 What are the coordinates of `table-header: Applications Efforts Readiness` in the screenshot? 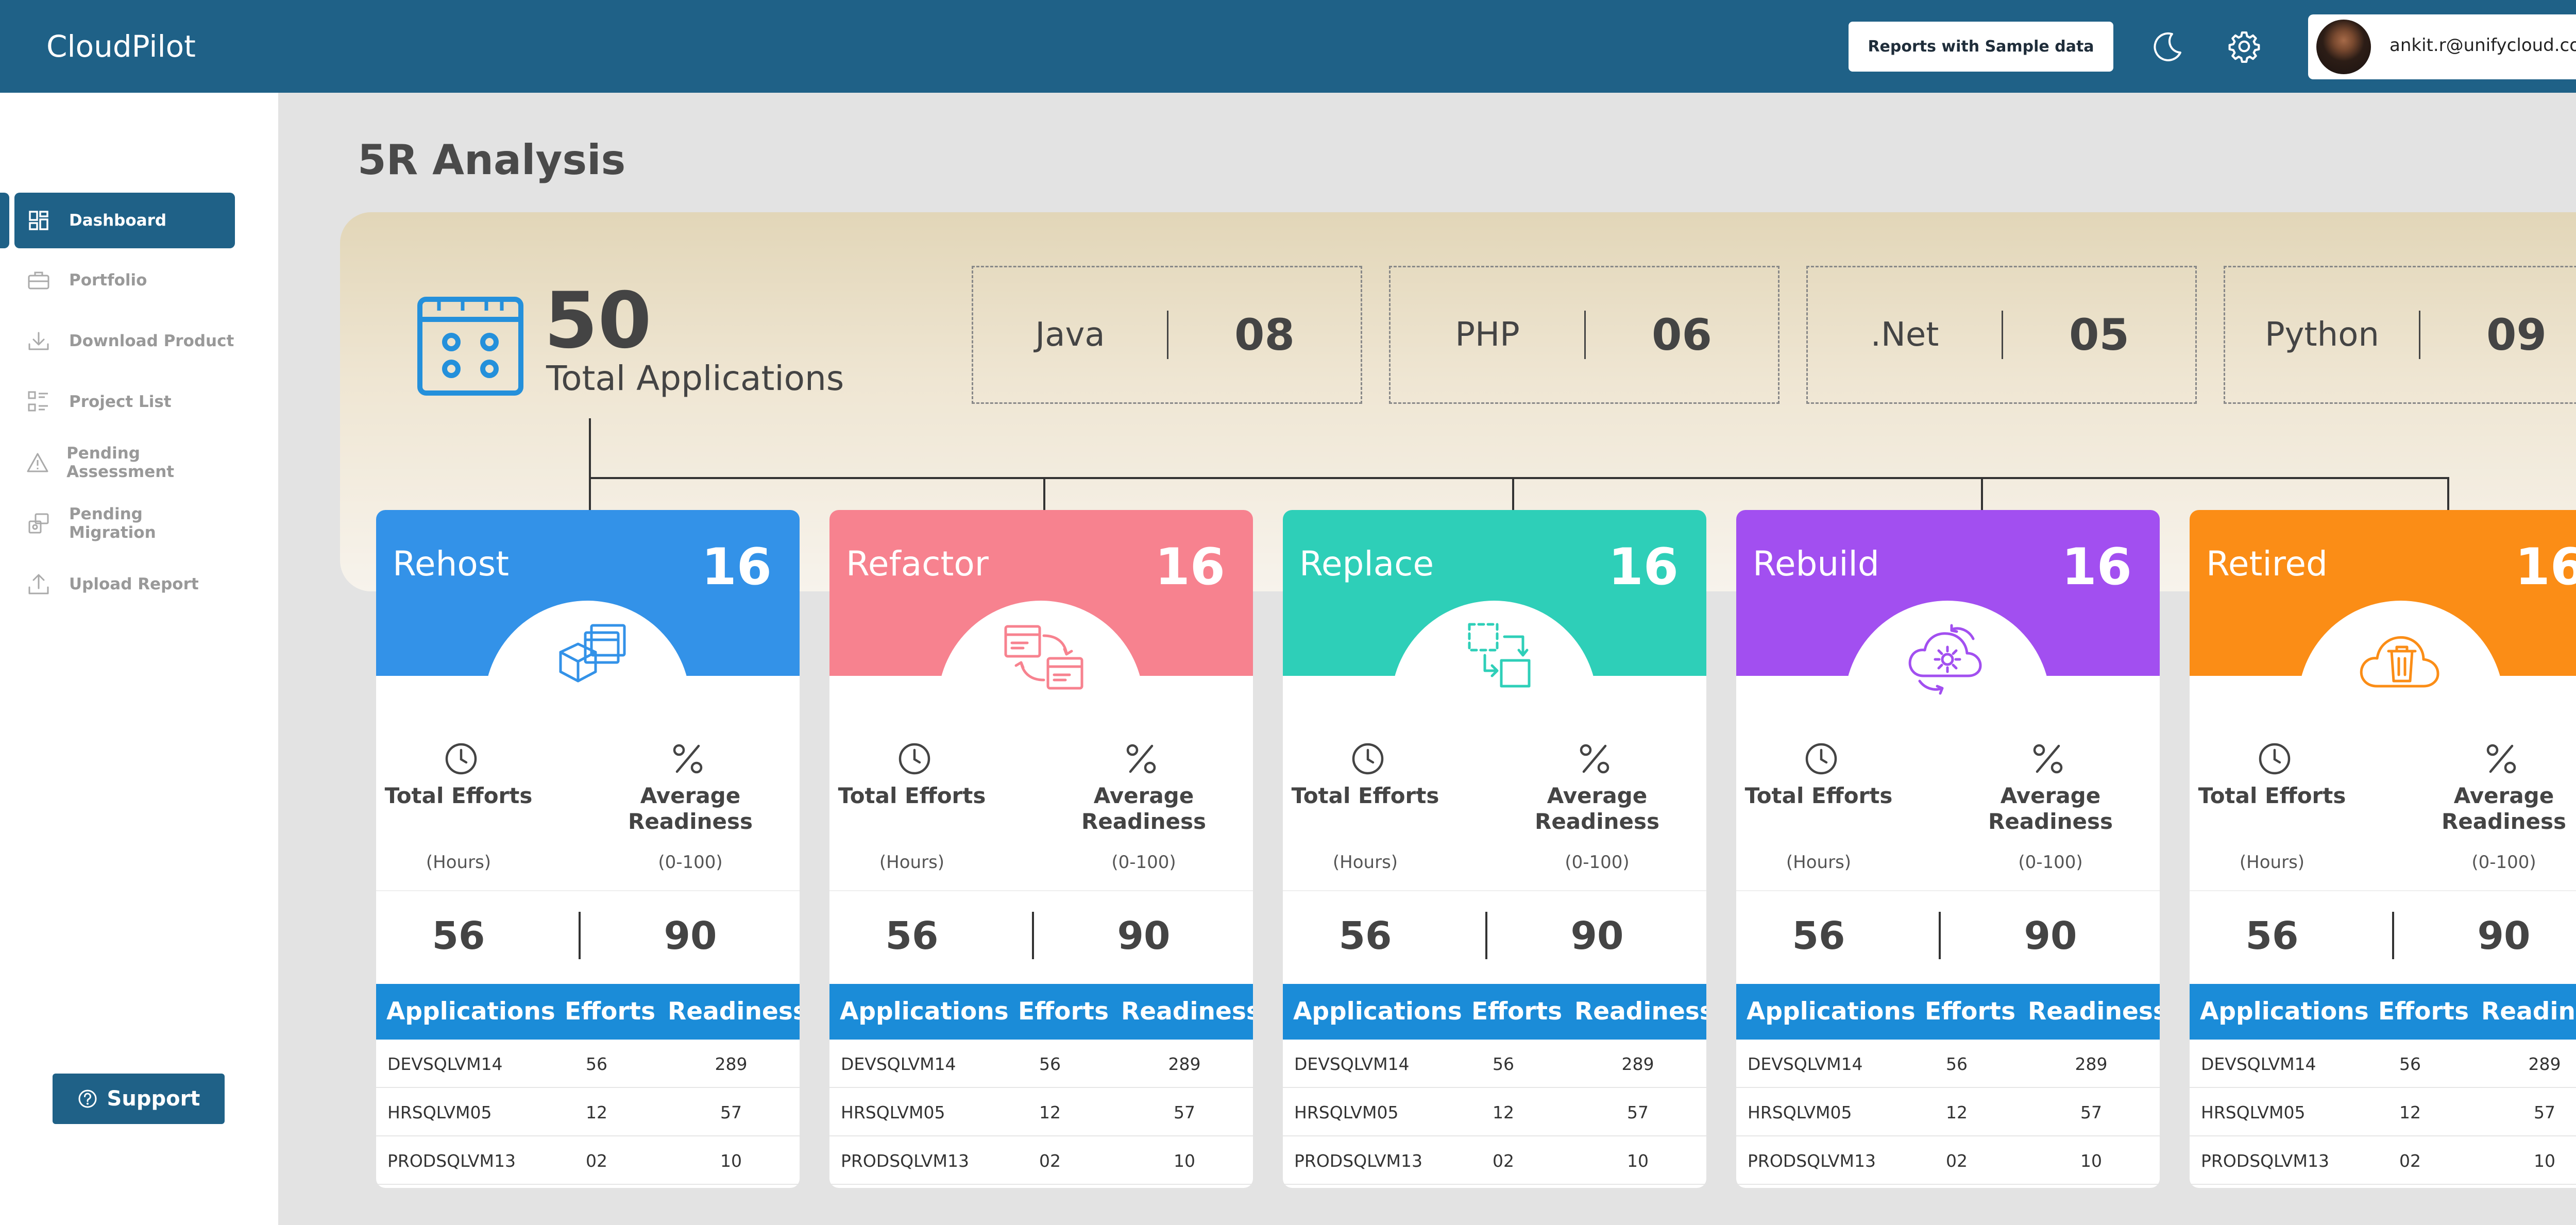 It's located at (1494, 1012).